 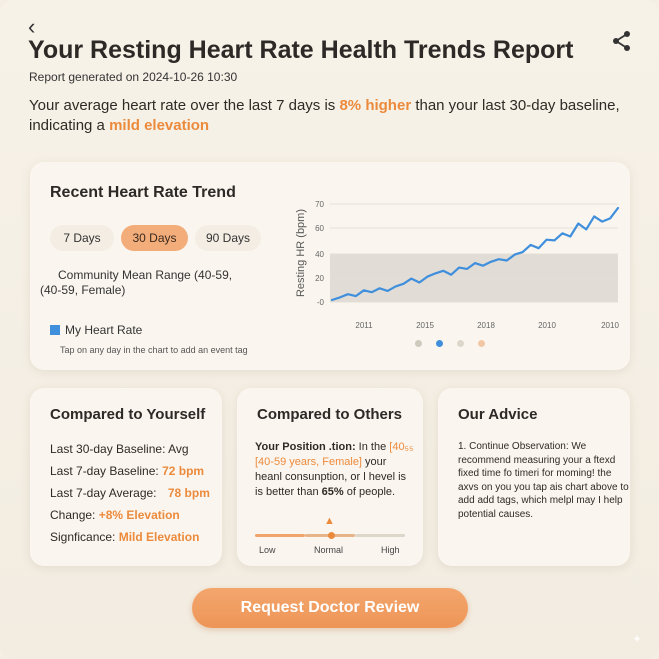 I want to click on stat-value: 78 bpm, so click(x=188, y=493).